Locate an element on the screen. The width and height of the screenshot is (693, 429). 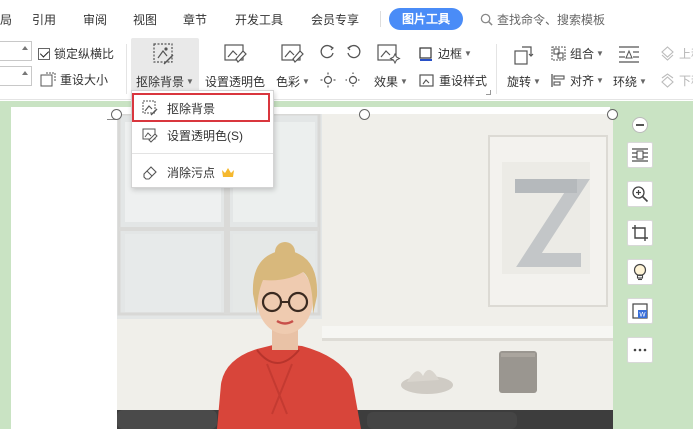
picture-to-word-icon: W is located at coordinates (640, 311).